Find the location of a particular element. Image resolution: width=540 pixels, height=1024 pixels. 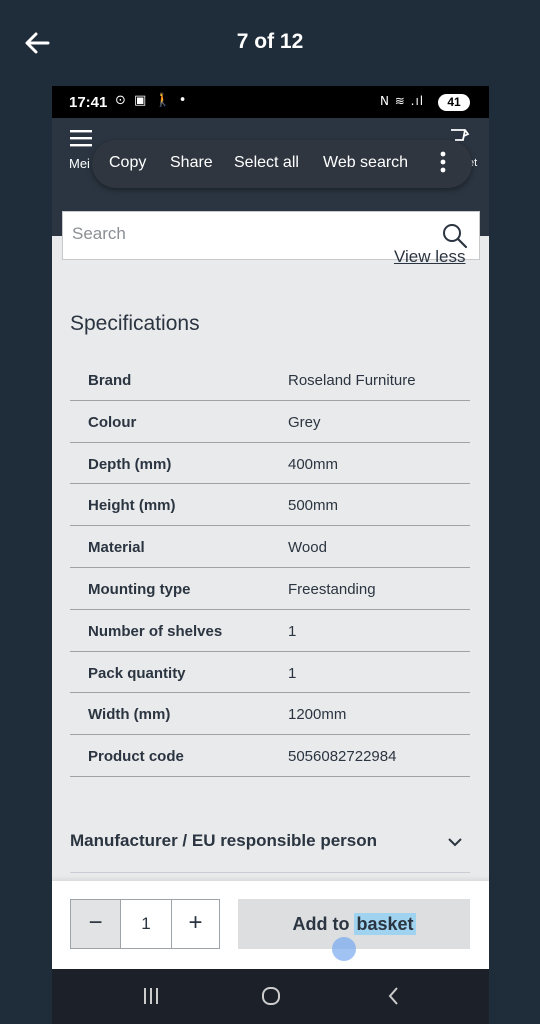

hamburger-menu-icon is located at coordinates (81, 138).